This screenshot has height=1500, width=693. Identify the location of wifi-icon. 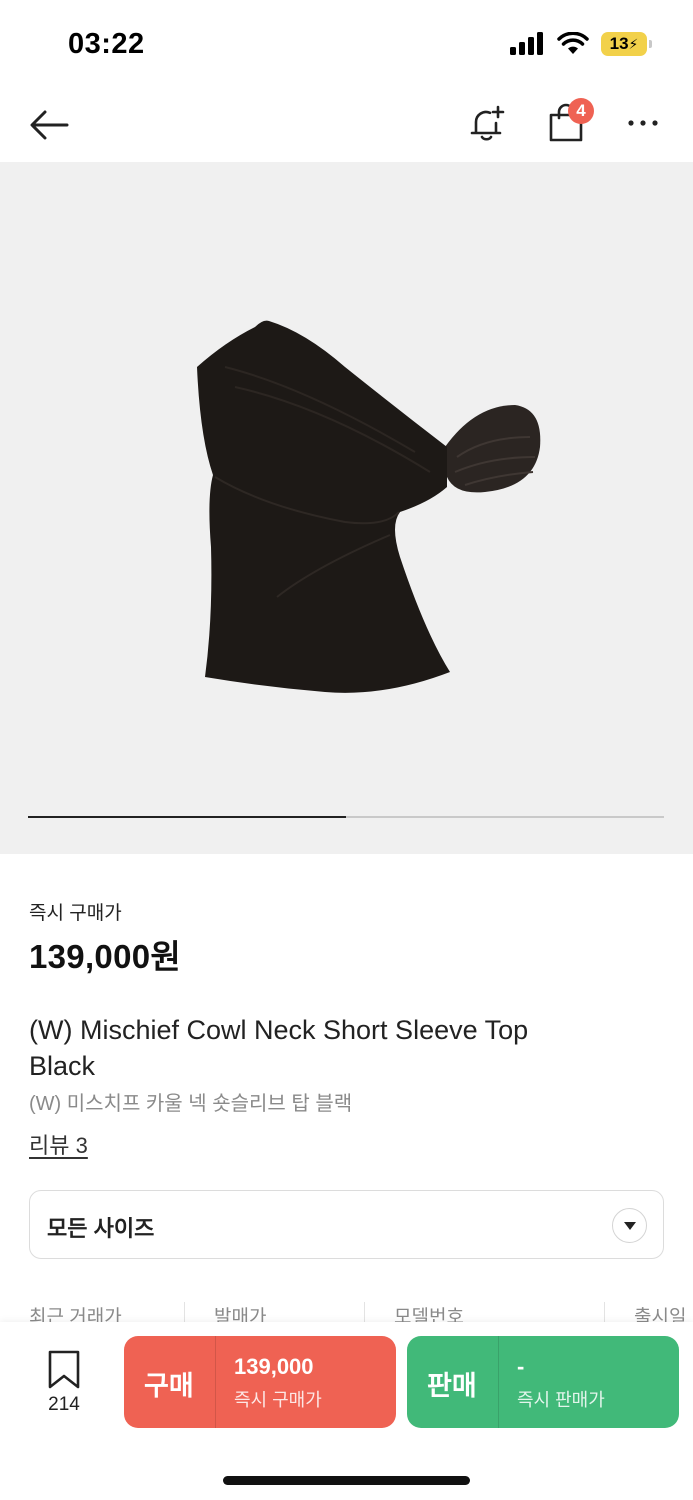
(573, 43).